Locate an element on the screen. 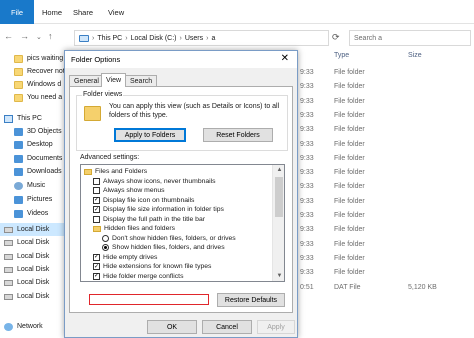 This screenshot has width=474, height=338. back-arrow-icon: ← is located at coordinates (8, 36).